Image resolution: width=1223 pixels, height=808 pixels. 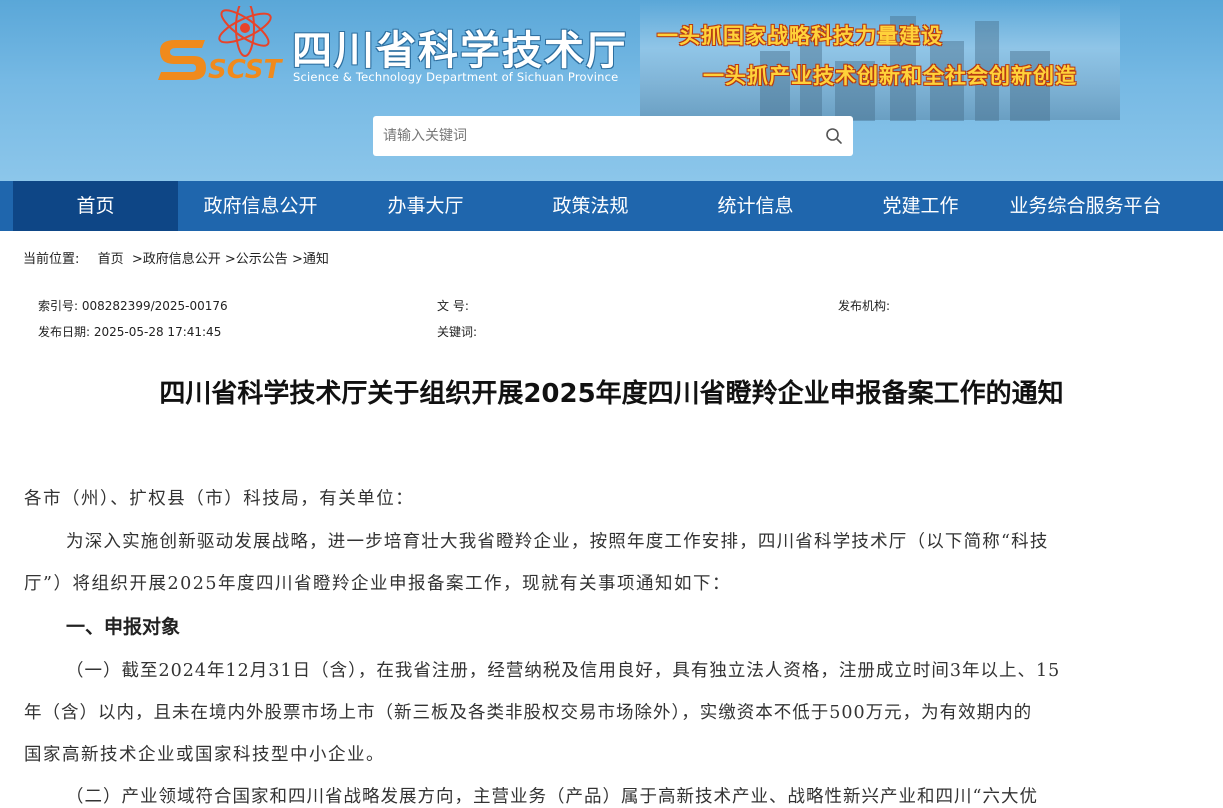 I want to click on article-paragraph-line: 厅”）将组织开展2025年度四川省瞪羚企业申报备案工作，现就有关事项通知如下：, so click(x=377, y=584).